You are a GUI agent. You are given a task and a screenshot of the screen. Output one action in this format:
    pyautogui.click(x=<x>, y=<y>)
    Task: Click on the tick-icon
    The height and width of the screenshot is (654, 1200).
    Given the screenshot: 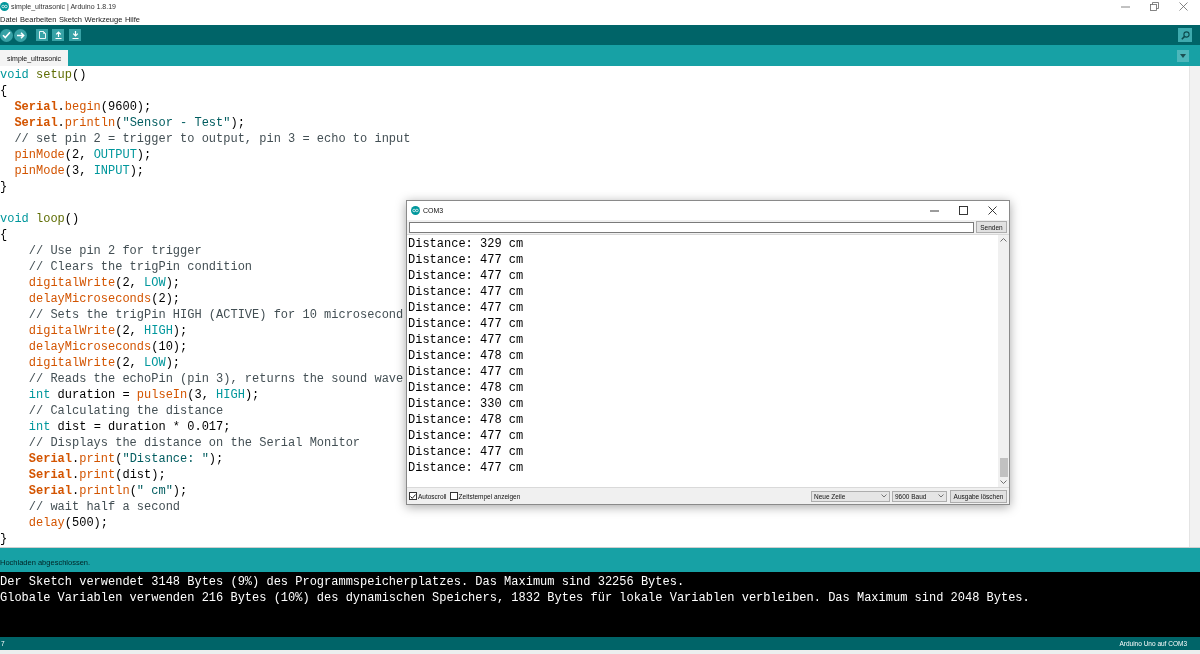 What is the action you would take?
    pyautogui.click(x=413, y=496)
    